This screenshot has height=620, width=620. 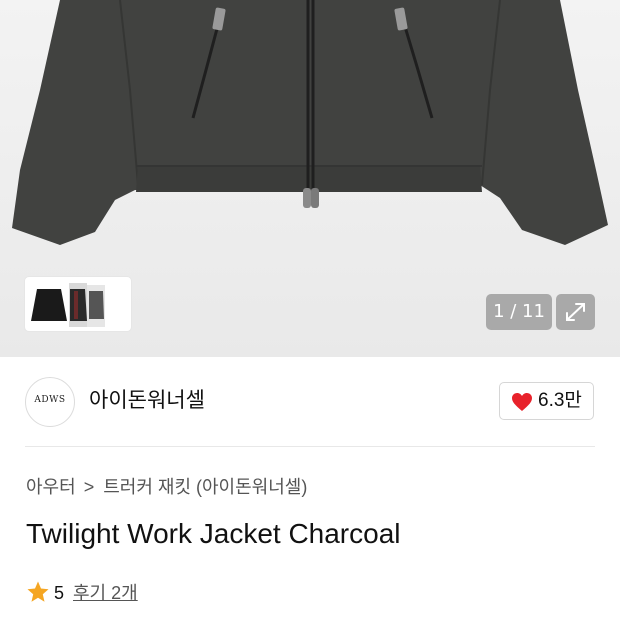 What do you see at coordinates (51, 487) in the screenshot?
I see `breadcrumb-category: 아우터` at bounding box center [51, 487].